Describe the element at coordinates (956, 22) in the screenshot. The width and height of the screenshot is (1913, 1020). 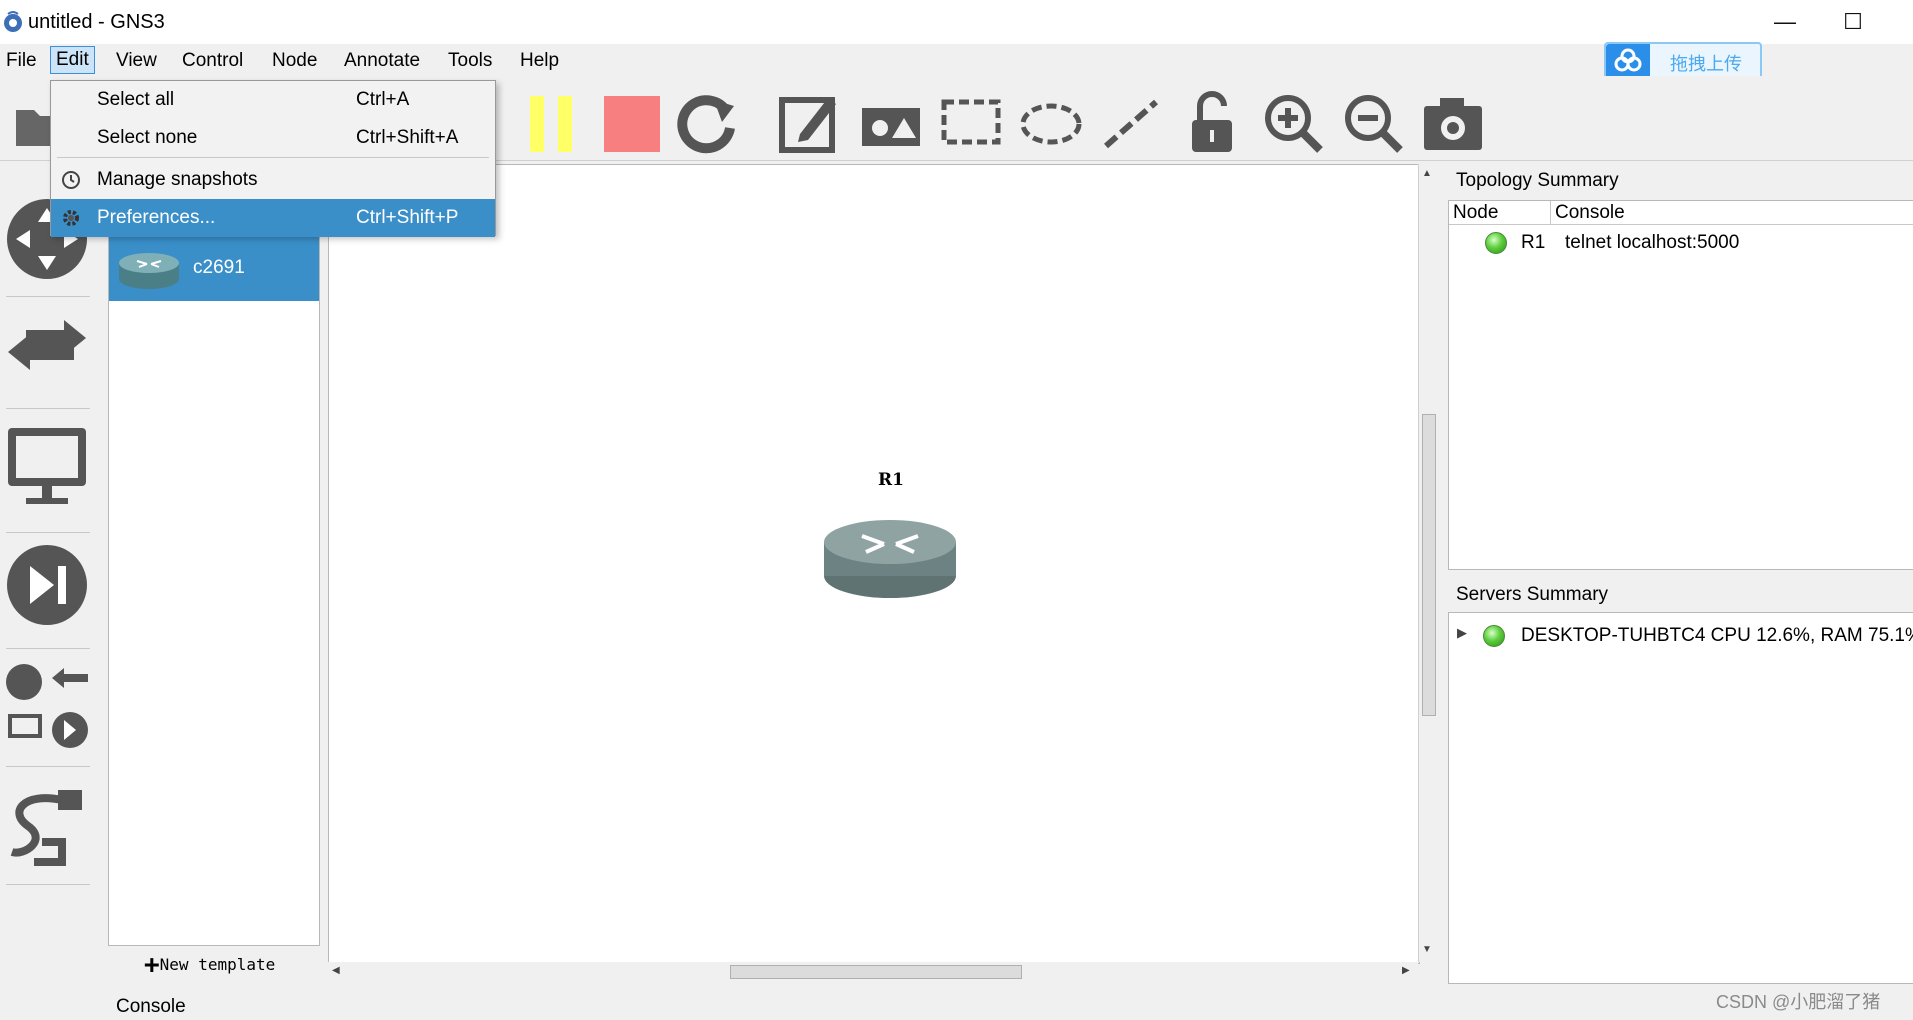
I see `title-bar: untitled - GNS3 — ☐` at that location.